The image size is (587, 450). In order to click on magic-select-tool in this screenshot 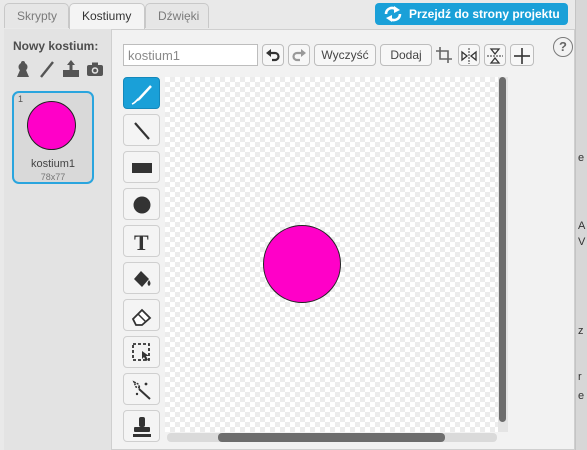, I will do `click(141, 389)`.